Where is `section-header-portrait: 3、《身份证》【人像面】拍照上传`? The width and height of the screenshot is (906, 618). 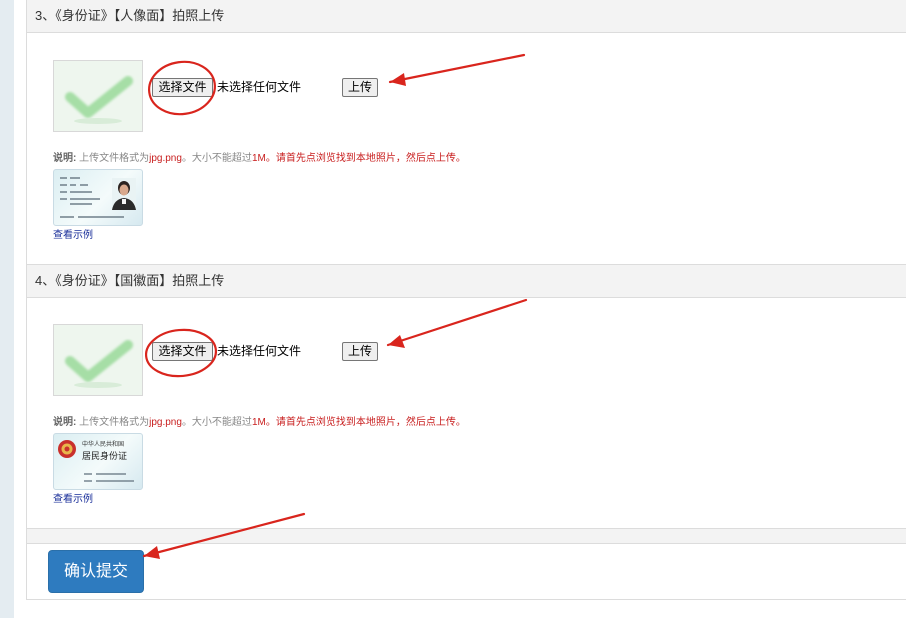
section-header-portrait: 3、《身份证》【人像面】拍照上传 is located at coordinates (466, 16).